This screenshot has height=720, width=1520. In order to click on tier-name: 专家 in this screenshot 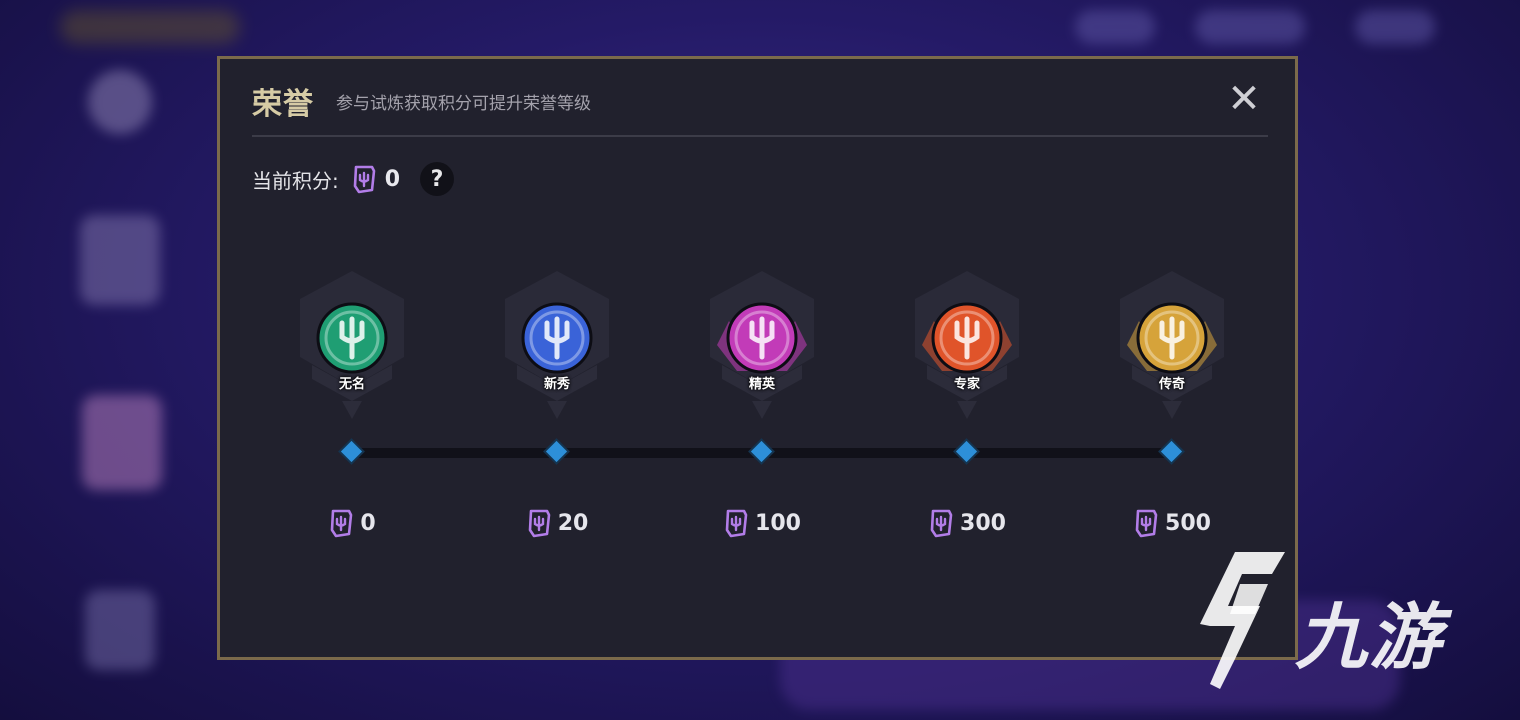, I will do `click(966, 384)`.